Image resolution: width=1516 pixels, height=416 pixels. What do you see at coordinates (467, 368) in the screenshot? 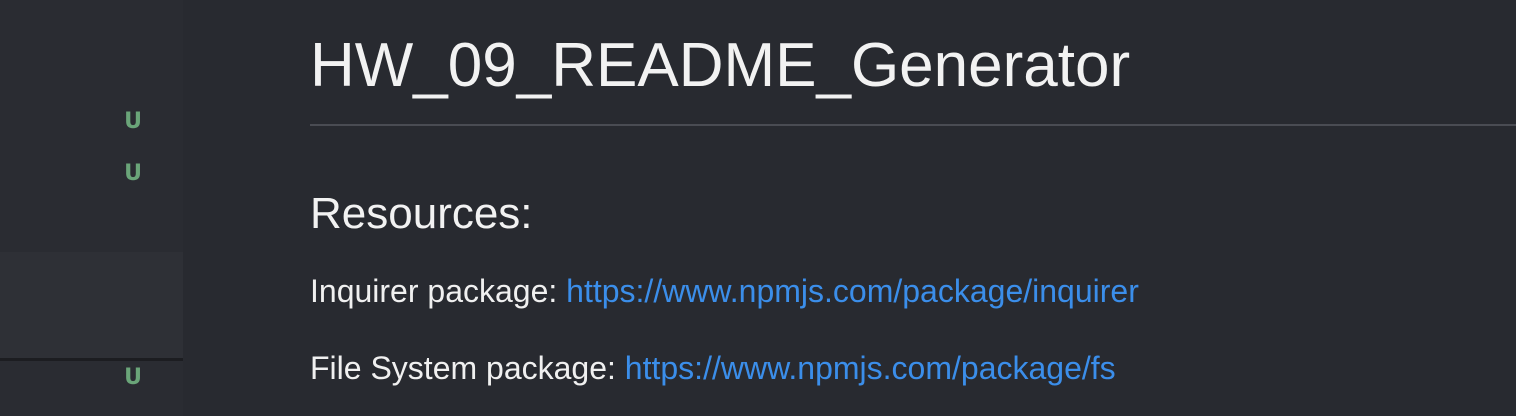
I see `resource-label: File System package:` at bounding box center [467, 368].